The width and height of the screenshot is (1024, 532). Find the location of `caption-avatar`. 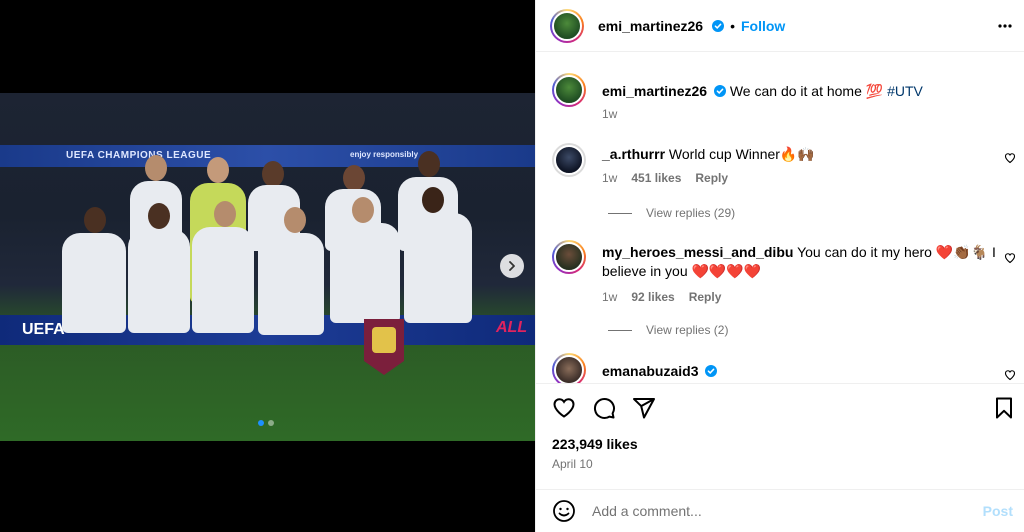

caption-avatar is located at coordinates (569, 90).